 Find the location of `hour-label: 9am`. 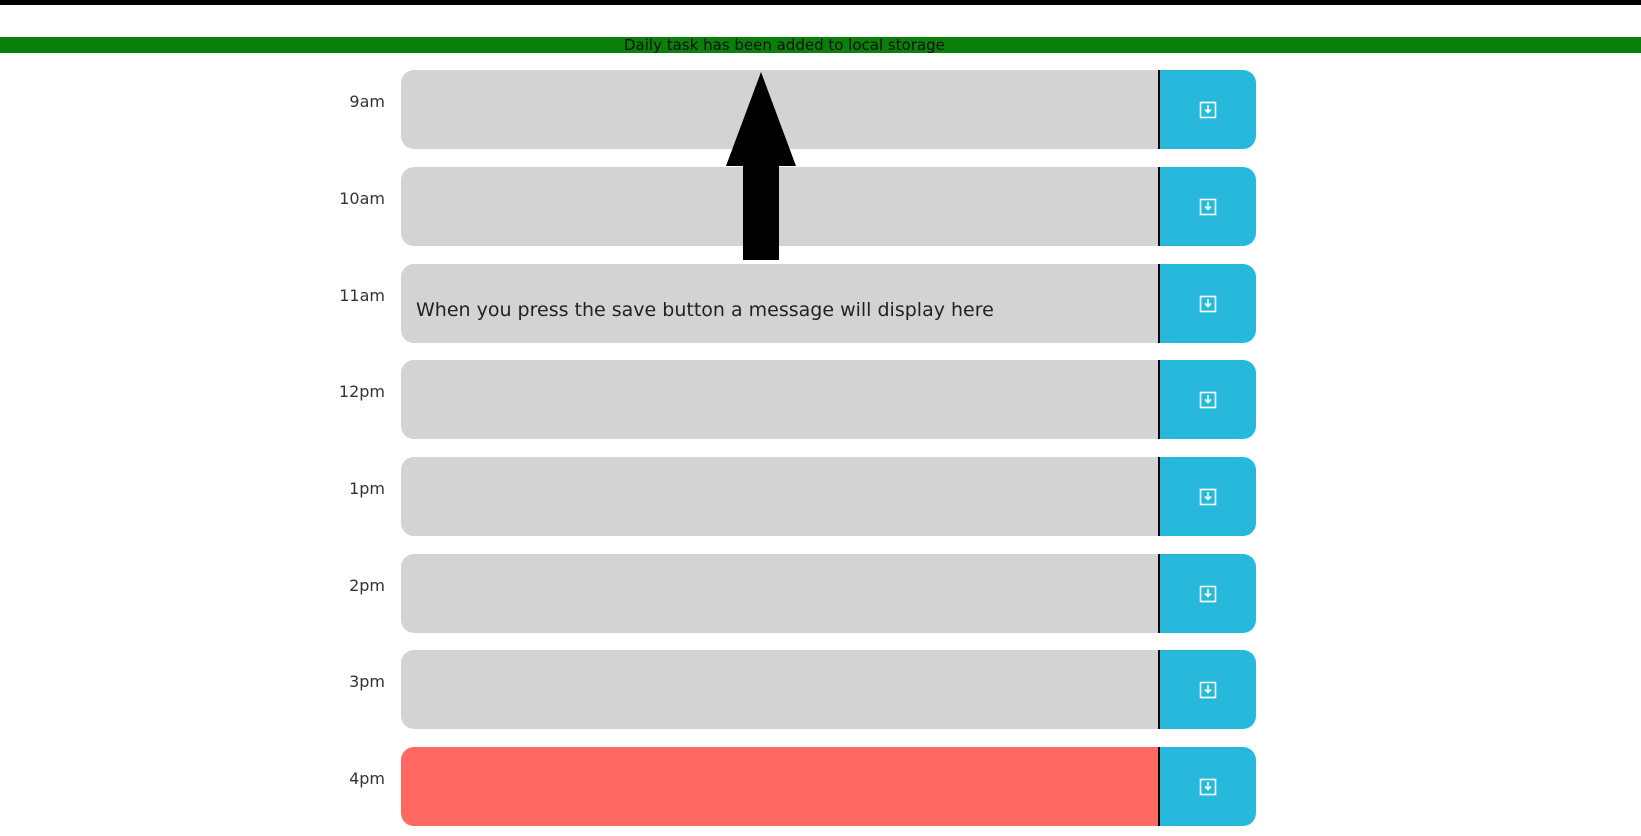

hour-label: 9am is located at coordinates (367, 101).